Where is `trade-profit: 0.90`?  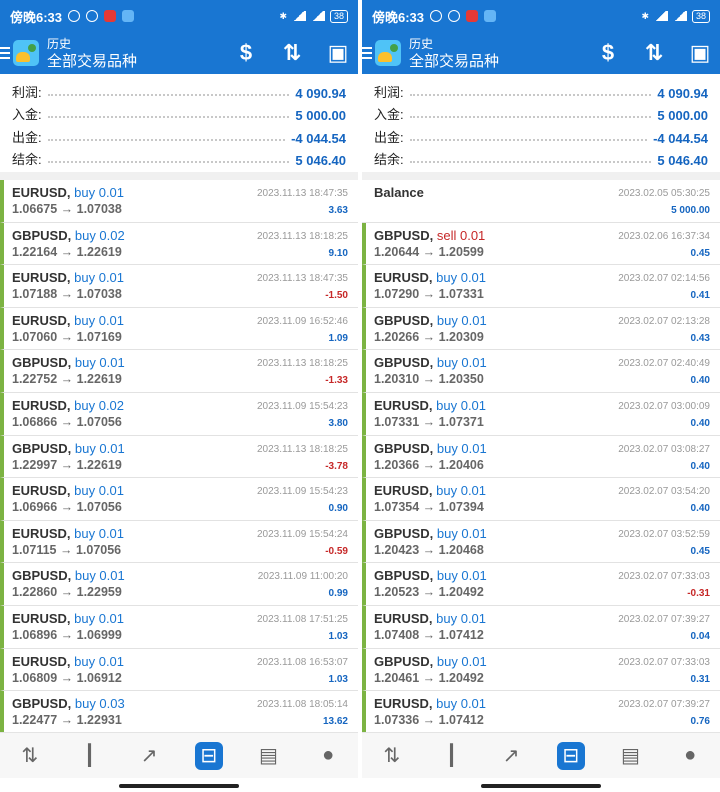
trade-profit: 0.90 is located at coordinates (338, 509).